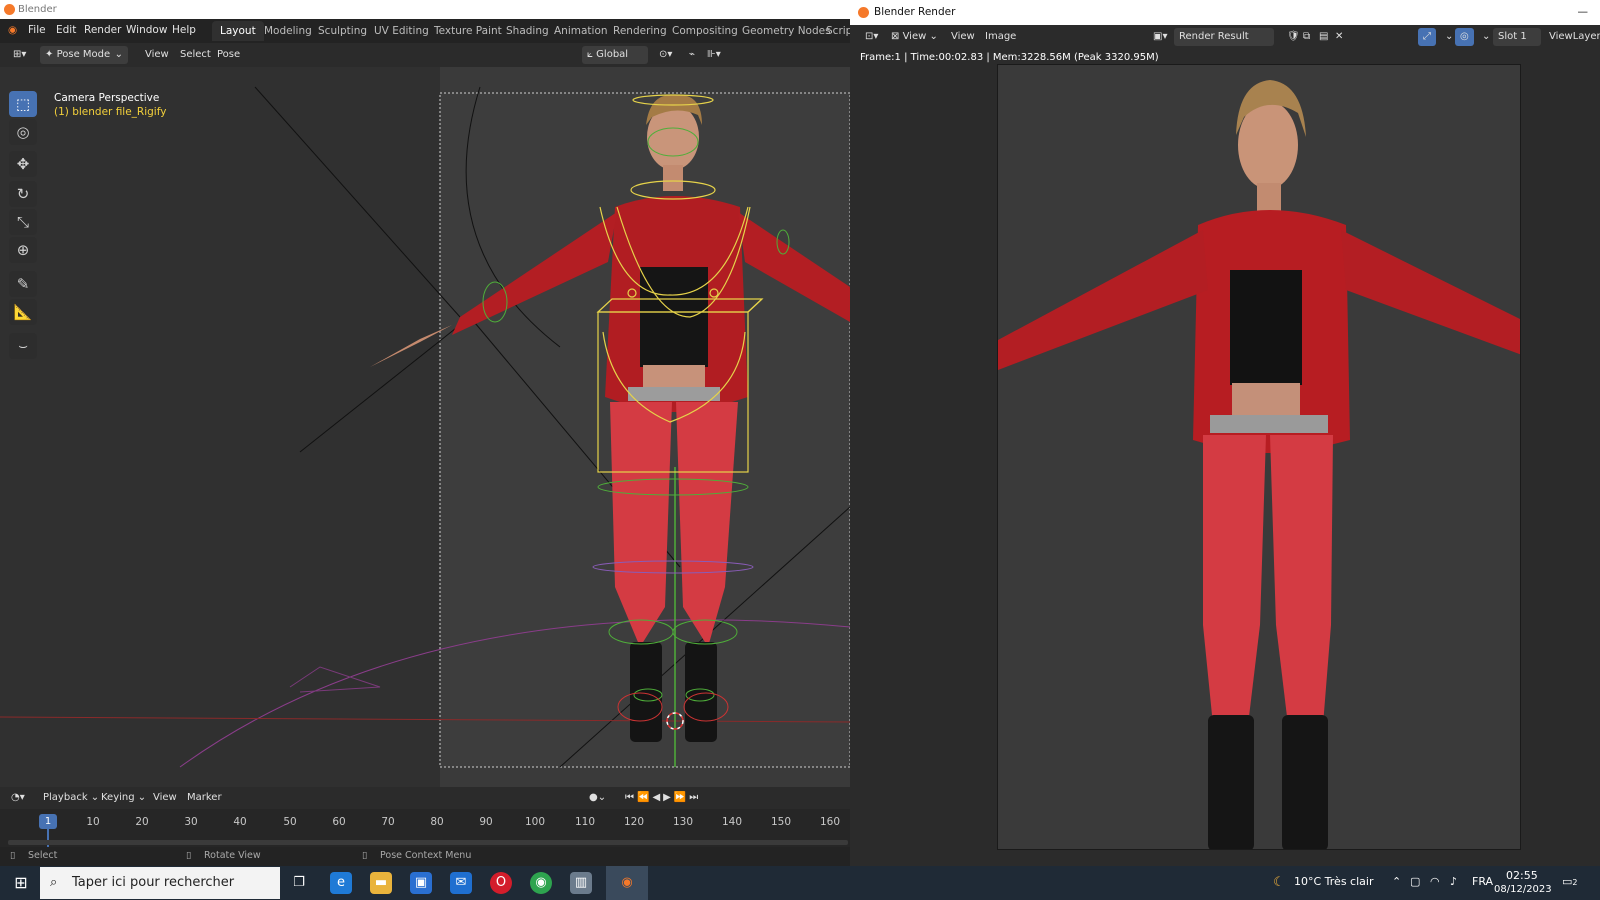 The width and height of the screenshot is (1600, 900). Describe the element at coordinates (146, 30) in the screenshot. I see `menu-window: Window` at that location.